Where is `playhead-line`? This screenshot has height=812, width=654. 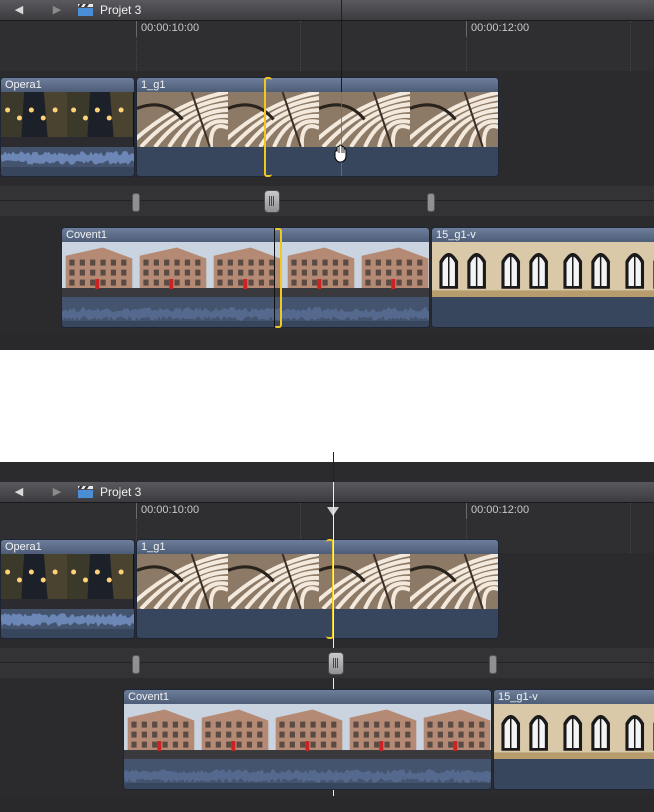
playhead-line is located at coordinates (274, 278).